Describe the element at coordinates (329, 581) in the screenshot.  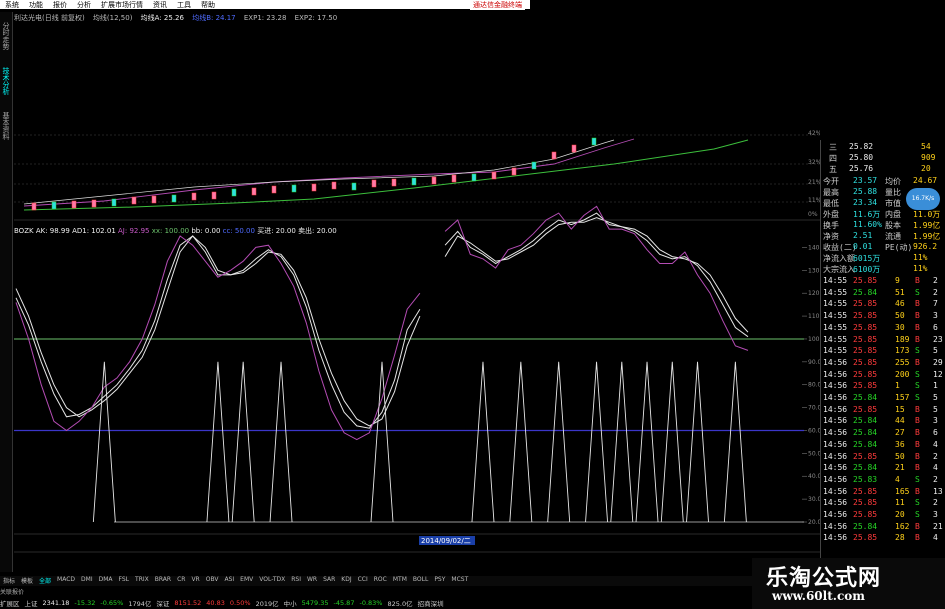
I see `indicator-tab: SAR` at that location.